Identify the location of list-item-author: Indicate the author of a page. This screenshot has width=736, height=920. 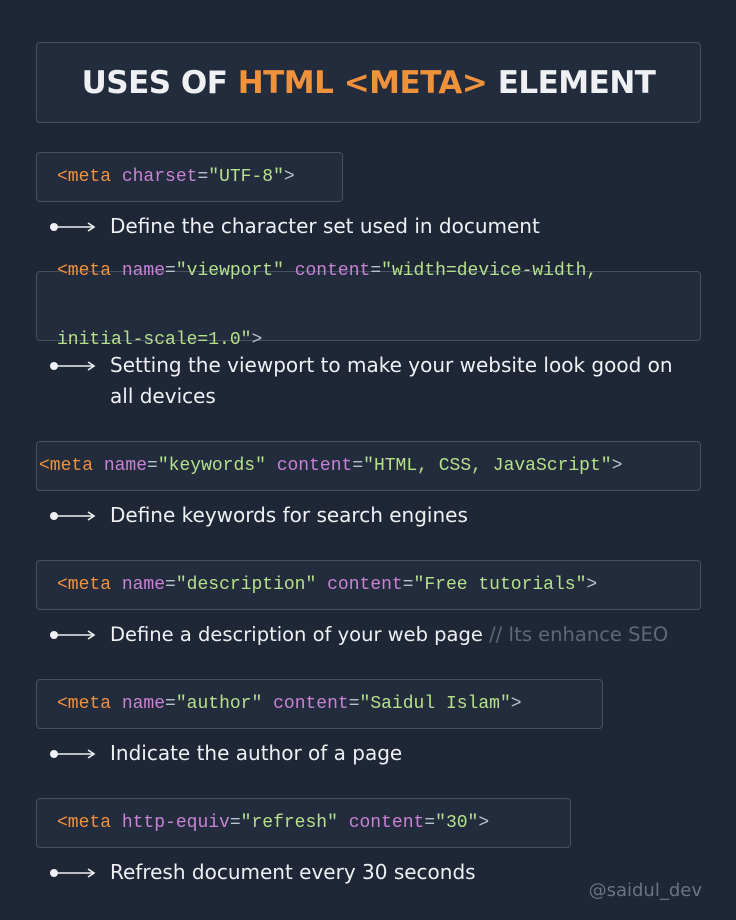
(380, 753).